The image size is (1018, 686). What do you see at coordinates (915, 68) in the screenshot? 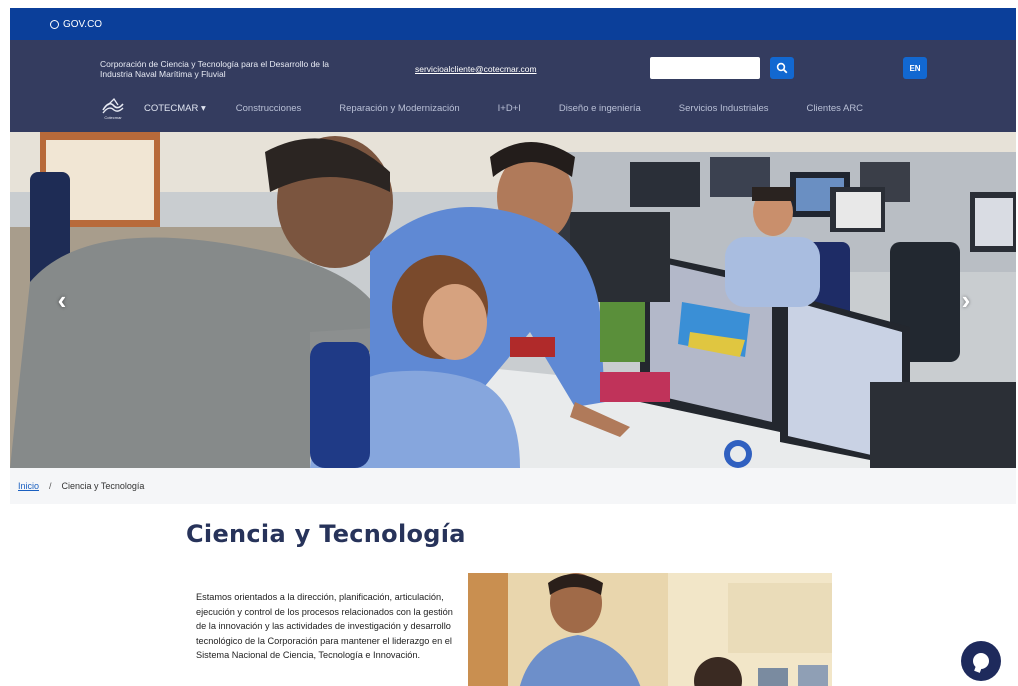
I see `language-button: EN` at bounding box center [915, 68].